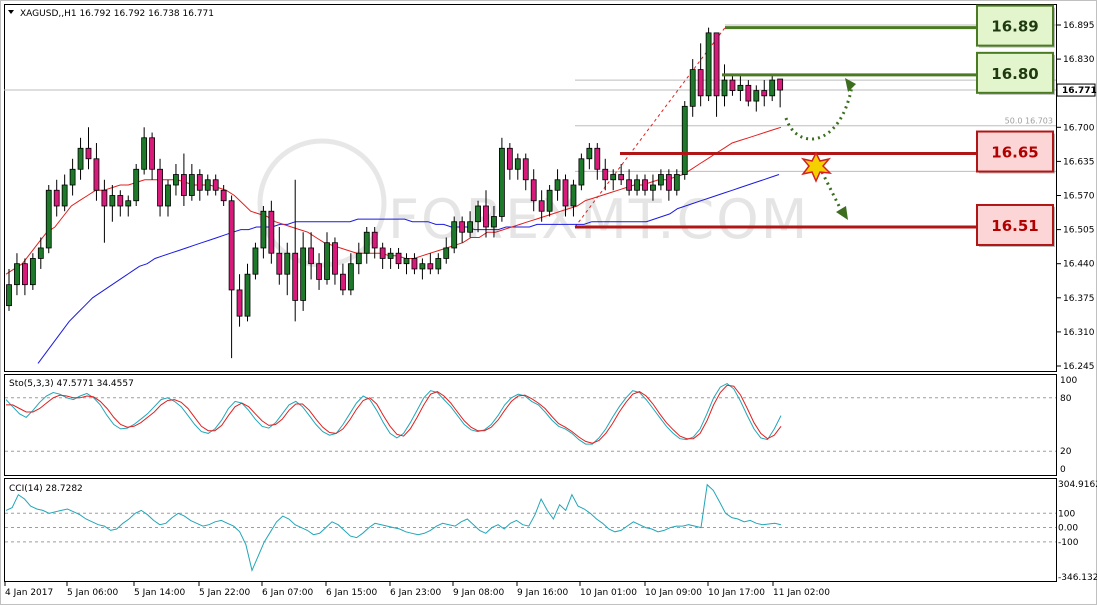 This screenshot has width=1097, height=605. What do you see at coordinates (1079, 333) in the screenshot?
I see `price-tick-label: 16.310` at bounding box center [1079, 333].